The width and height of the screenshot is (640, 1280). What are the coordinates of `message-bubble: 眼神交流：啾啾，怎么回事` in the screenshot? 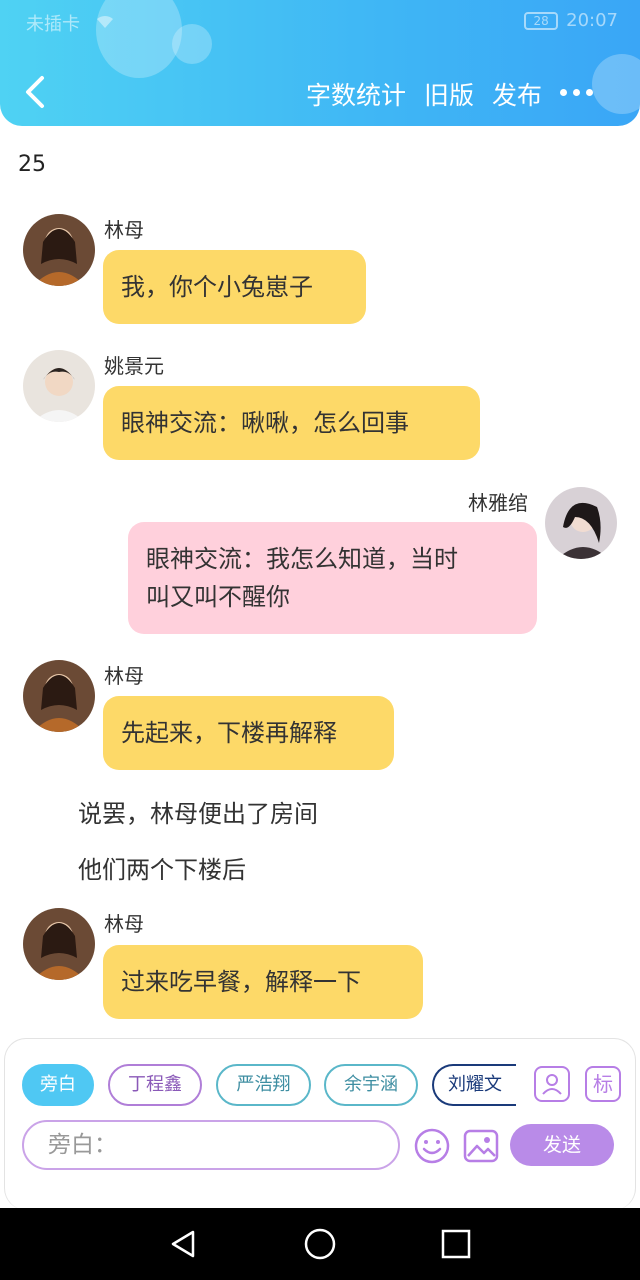 It's located at (291, 423).